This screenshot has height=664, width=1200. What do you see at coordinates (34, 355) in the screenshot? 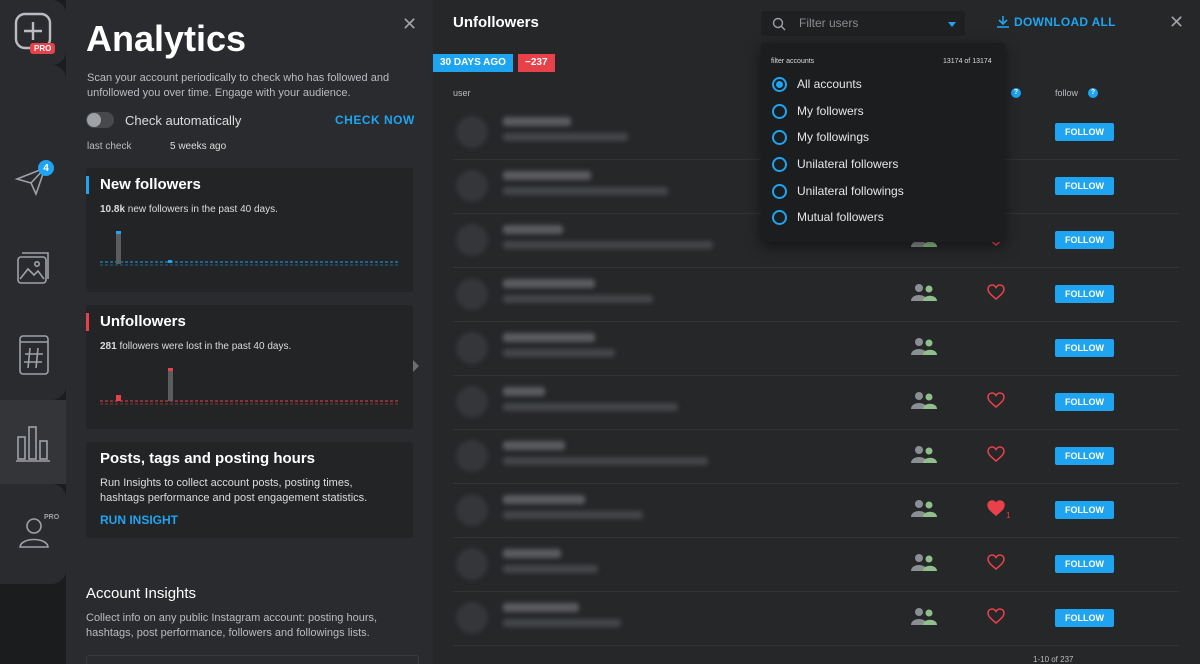
I see `hashtag-book-icon` at bounding box center [34, 355].